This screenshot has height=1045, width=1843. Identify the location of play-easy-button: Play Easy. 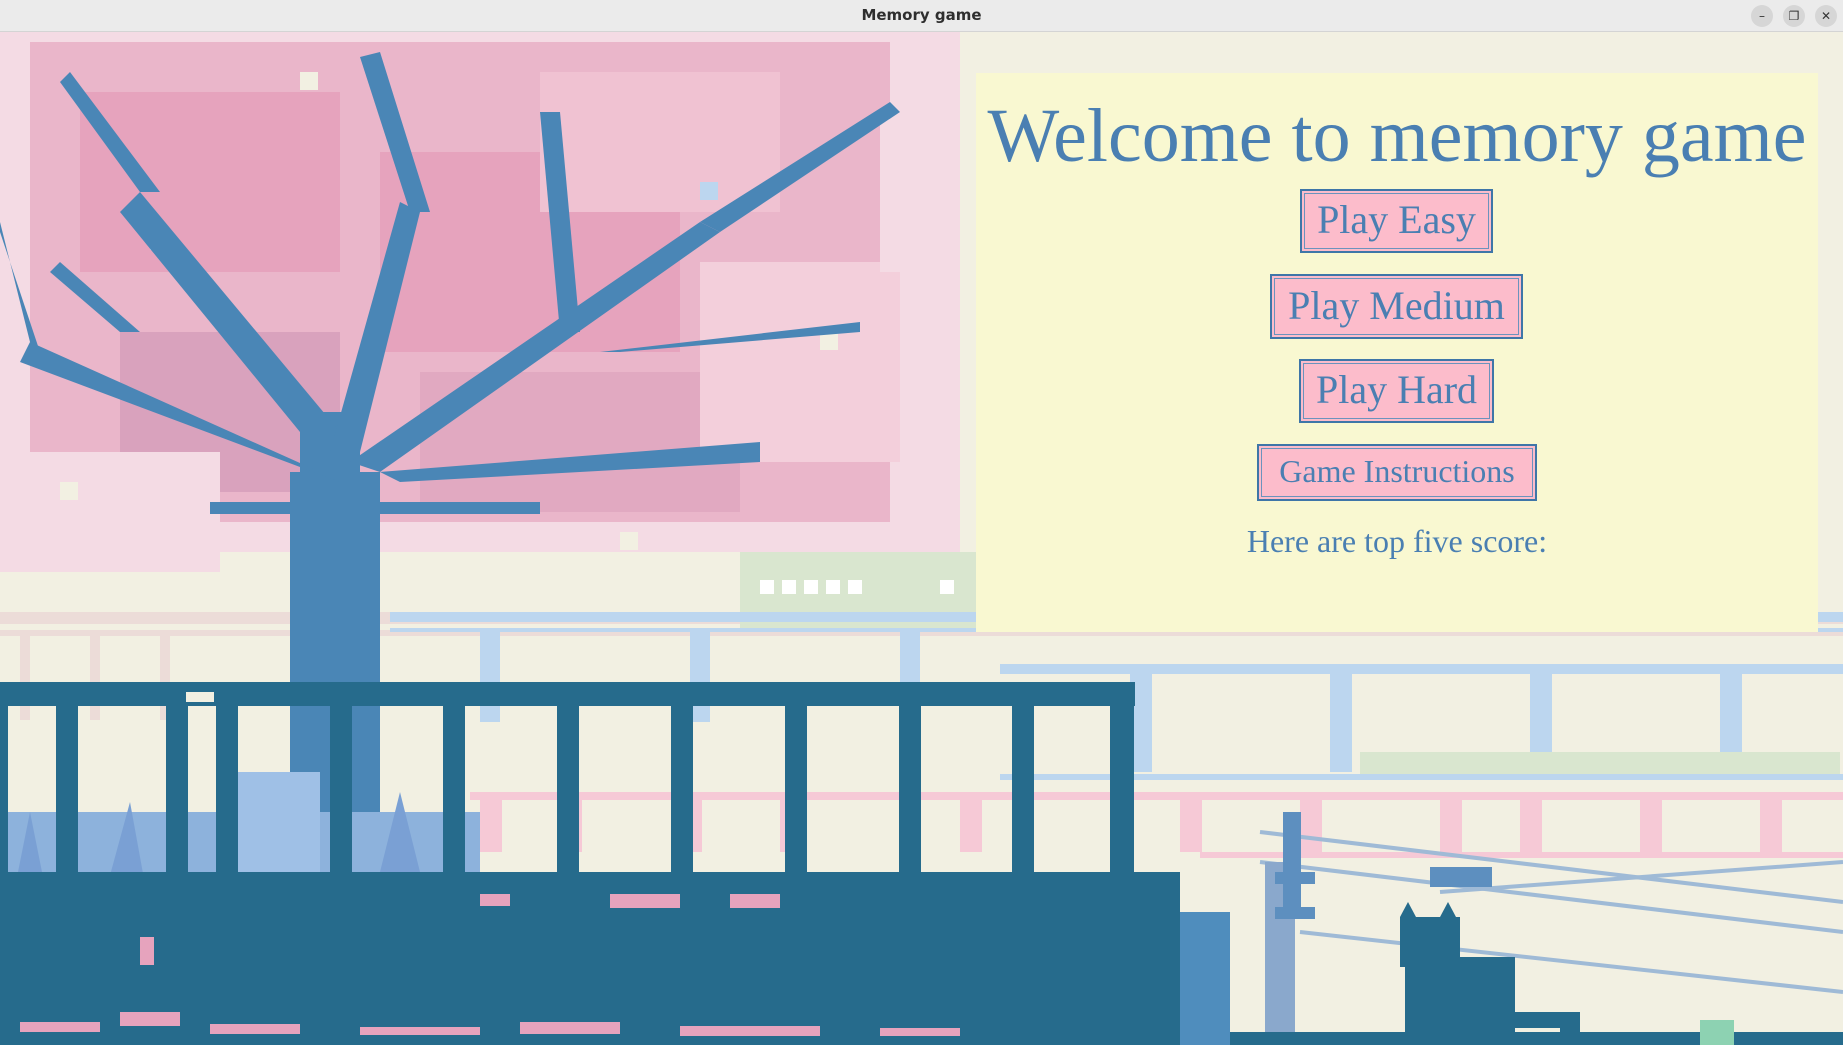
(1396, 221).